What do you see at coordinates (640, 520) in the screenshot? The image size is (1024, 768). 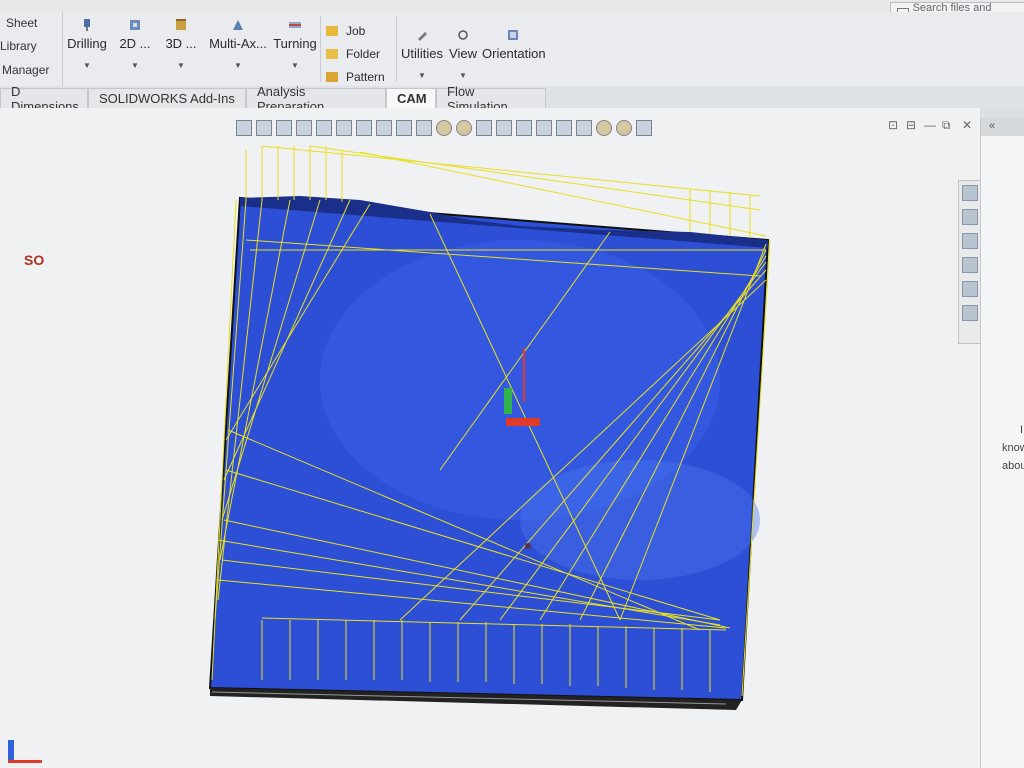 I see `surface-shading` at bounding box center [640, 520].